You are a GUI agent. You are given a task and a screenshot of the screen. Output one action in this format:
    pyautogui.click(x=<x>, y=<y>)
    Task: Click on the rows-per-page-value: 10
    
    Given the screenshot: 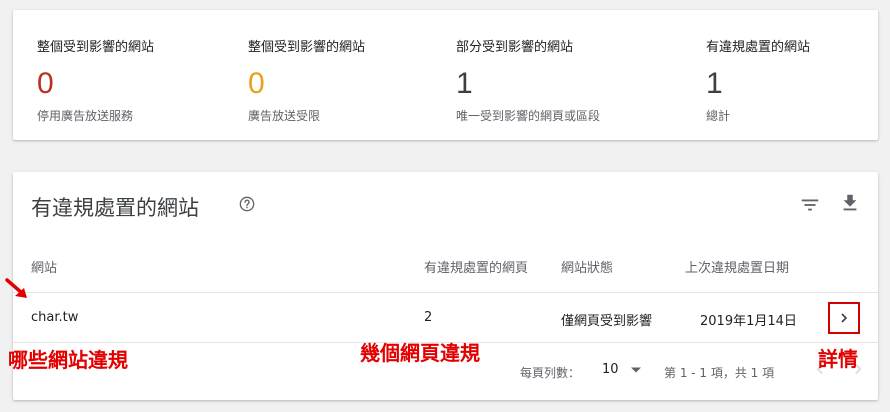 What is the action you would take?
    pyautogui.click(x=610, y=369)
    